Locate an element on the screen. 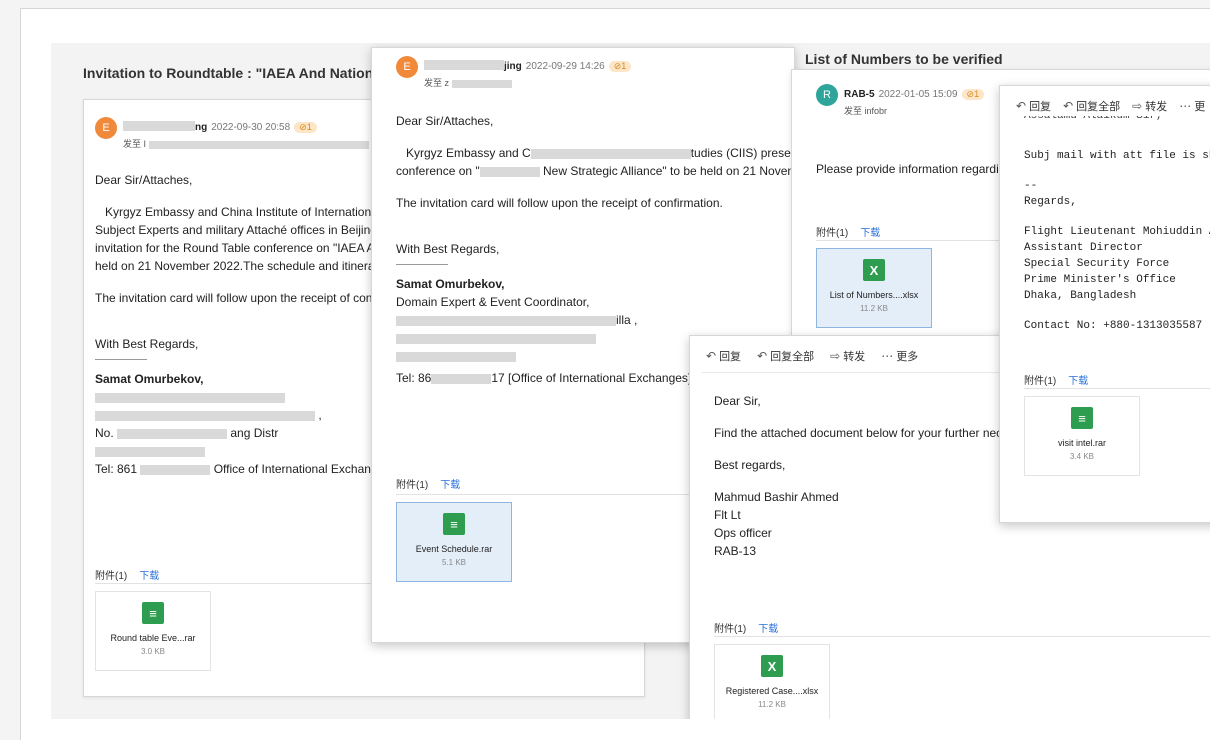 The width and height of the screenshot is (1210, 740). body-line: Special Security Force is located at coordinates (1097, 264).